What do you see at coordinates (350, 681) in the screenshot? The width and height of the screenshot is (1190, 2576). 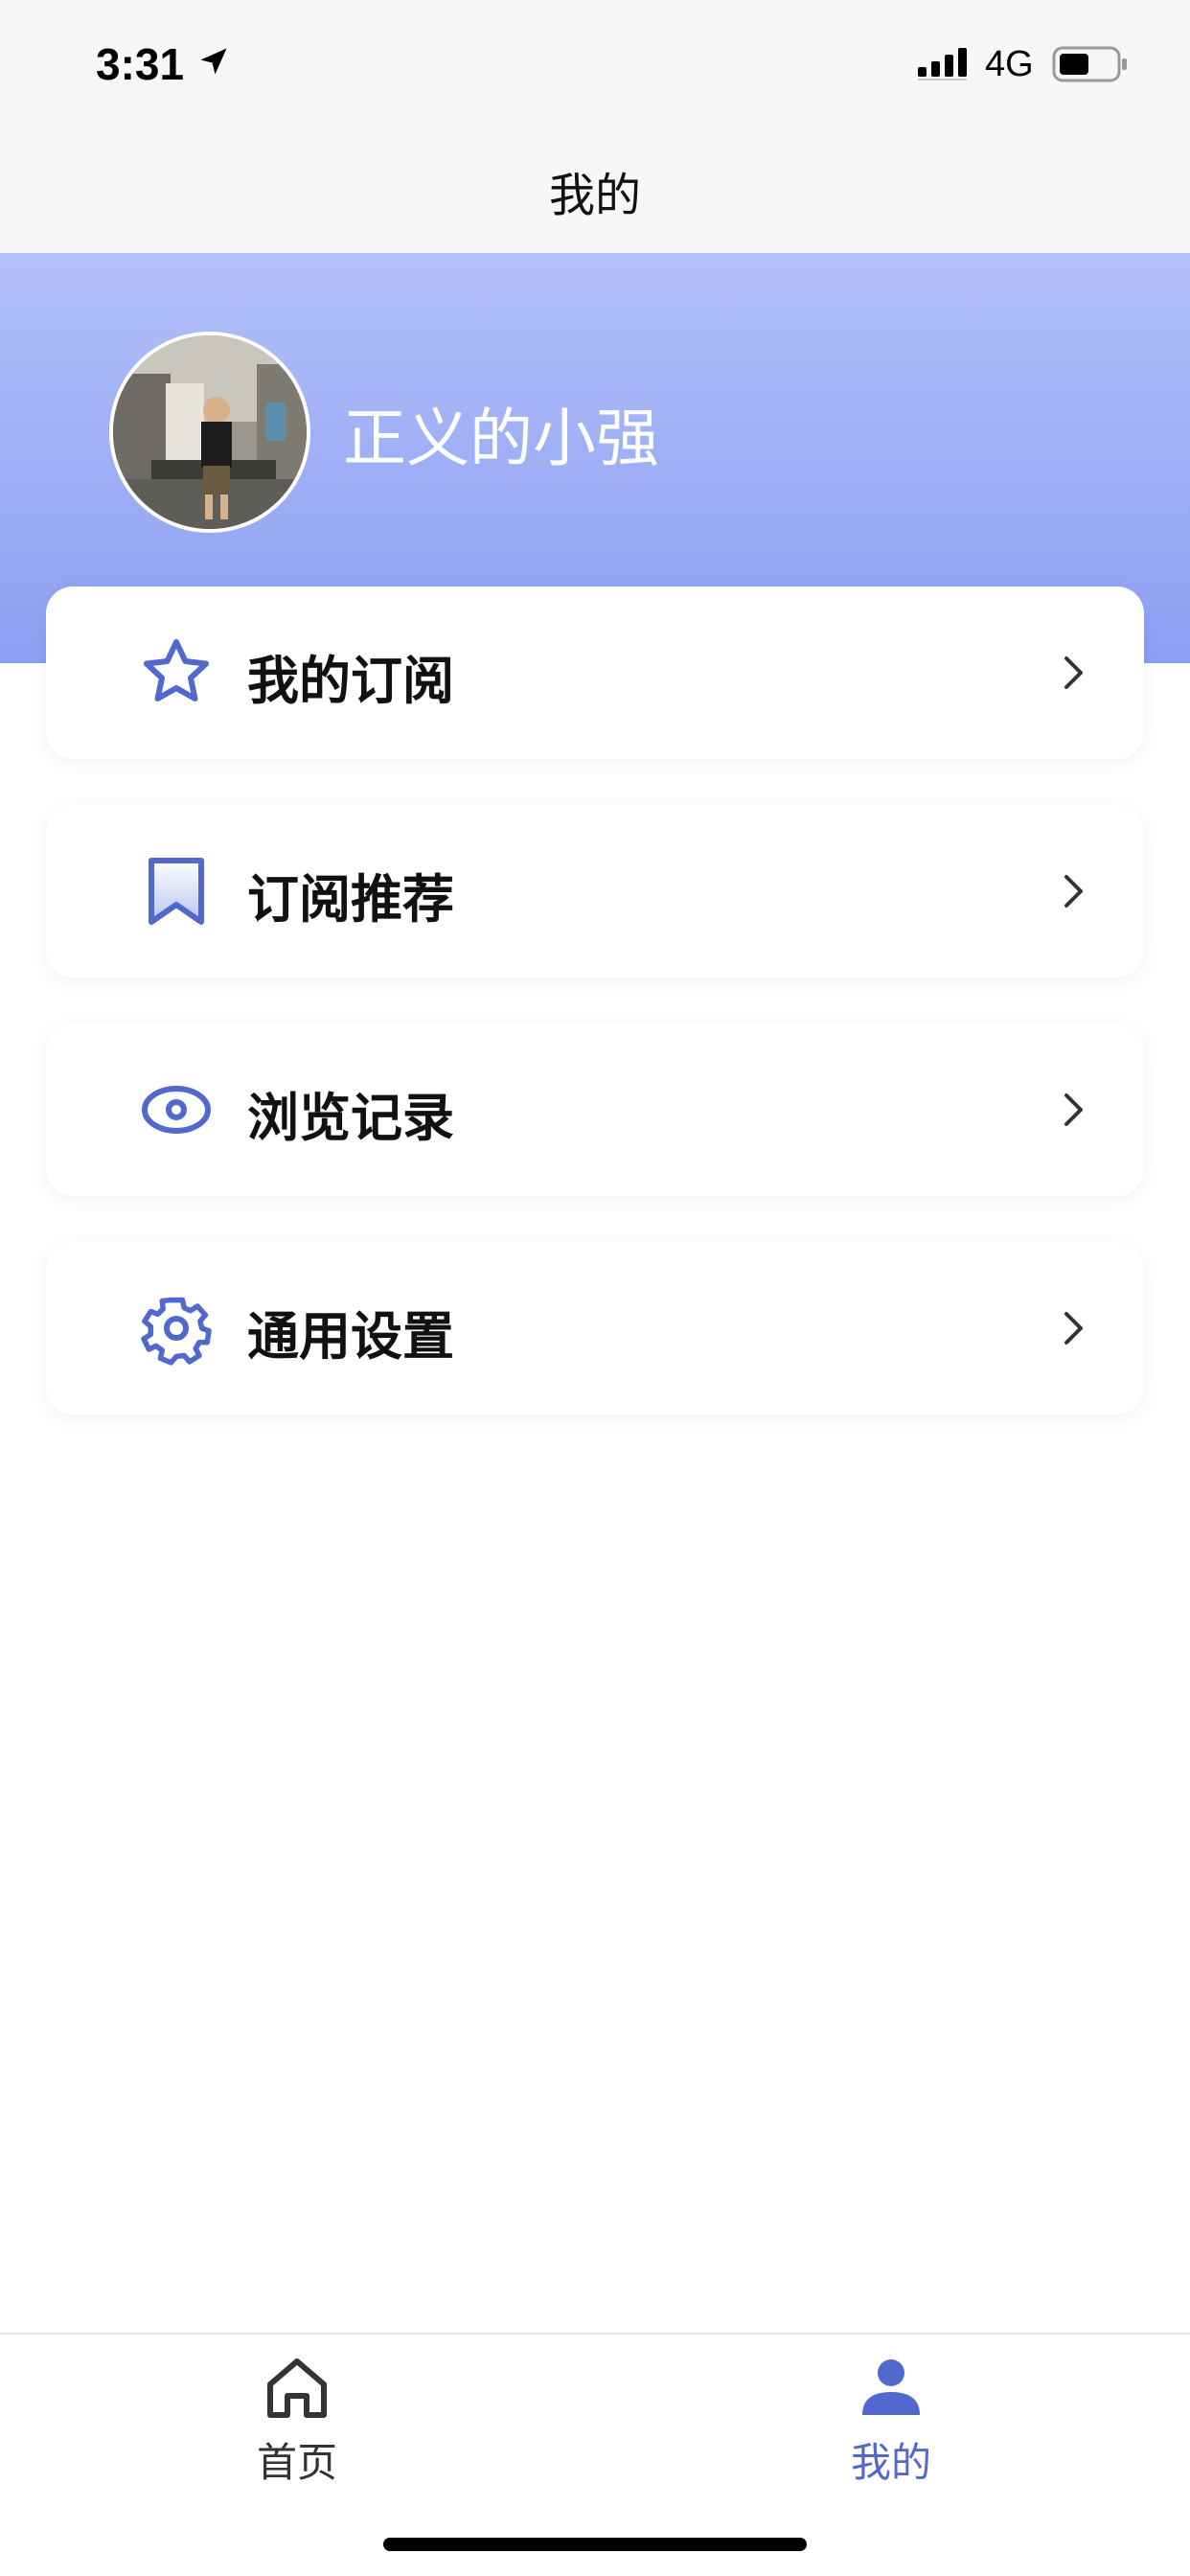 I see `menu-item-label: 我的订阅` at bounding box center [350, 681].